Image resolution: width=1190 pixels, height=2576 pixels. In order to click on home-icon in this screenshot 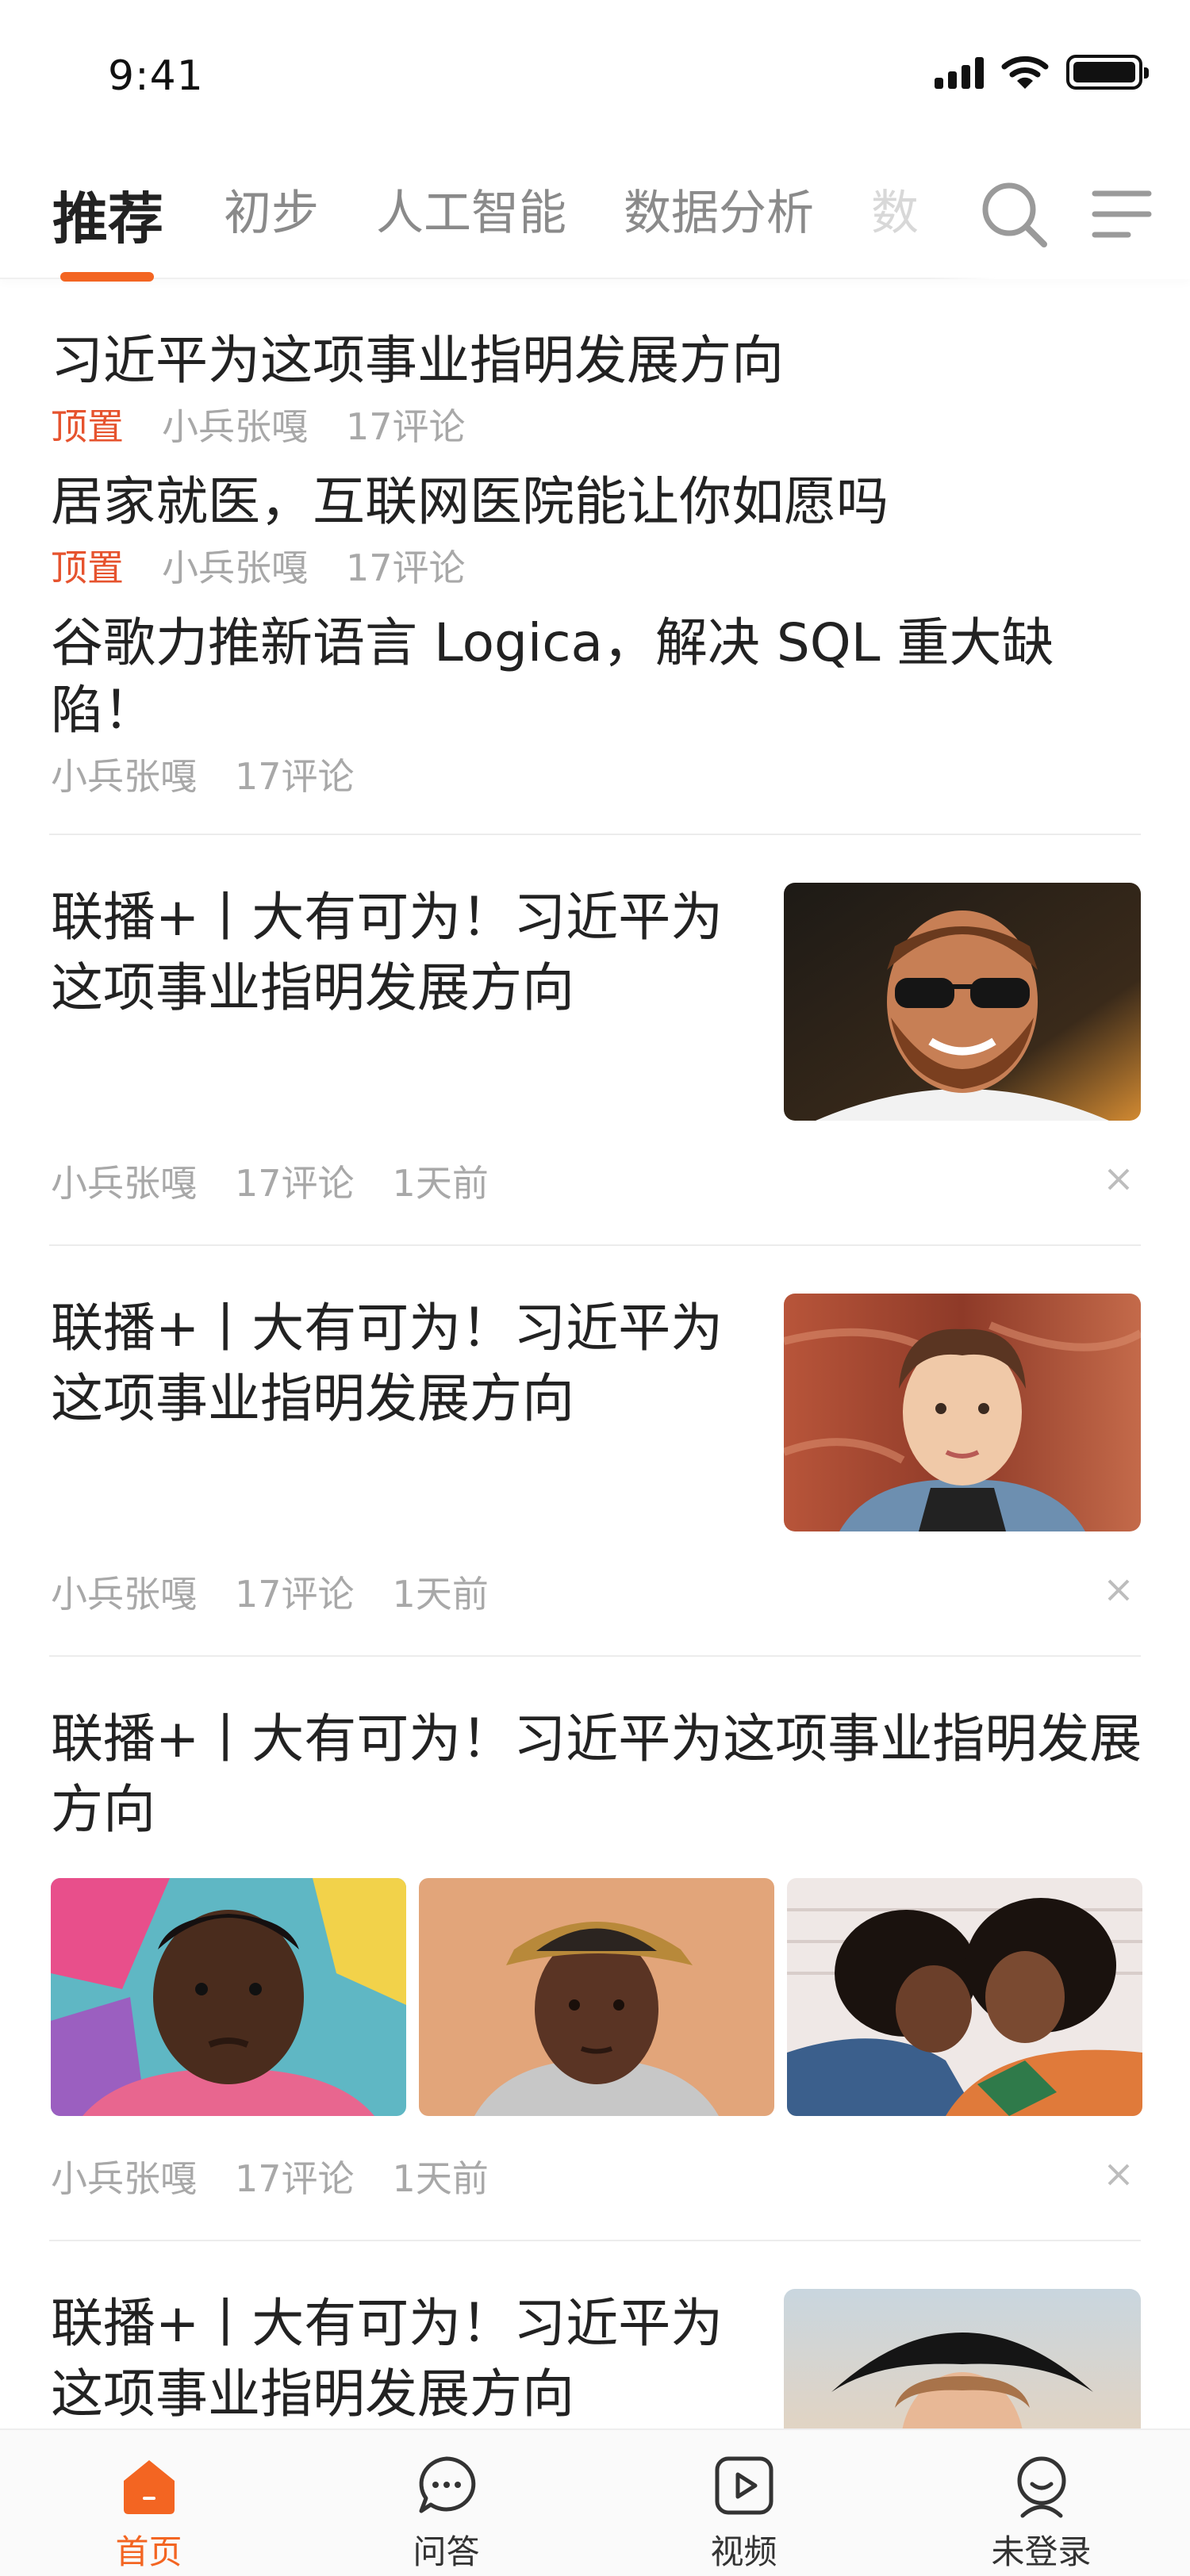, I will do `click(149, 2487)`.